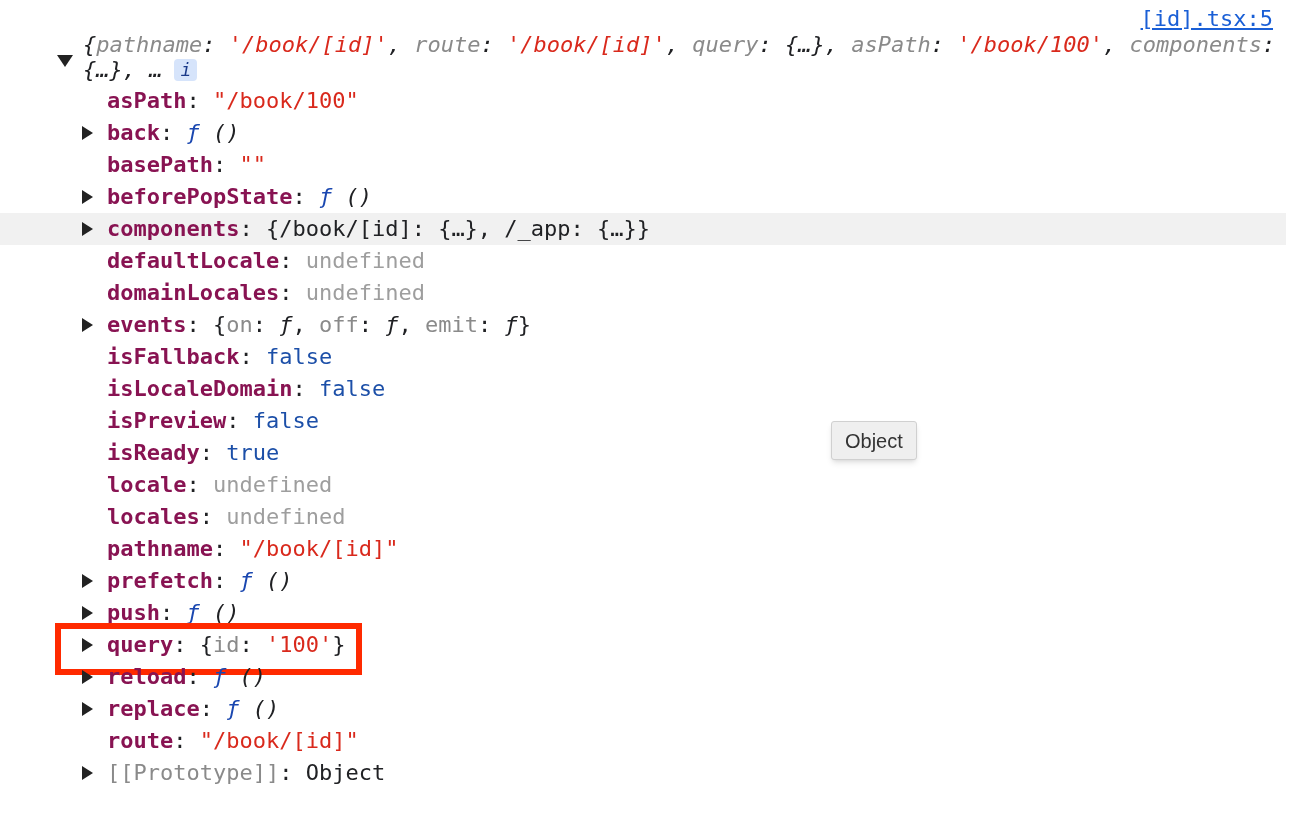  Describe the element at coordinates (153, 517) in the screenshot. I see `property-key: locales` at that location.